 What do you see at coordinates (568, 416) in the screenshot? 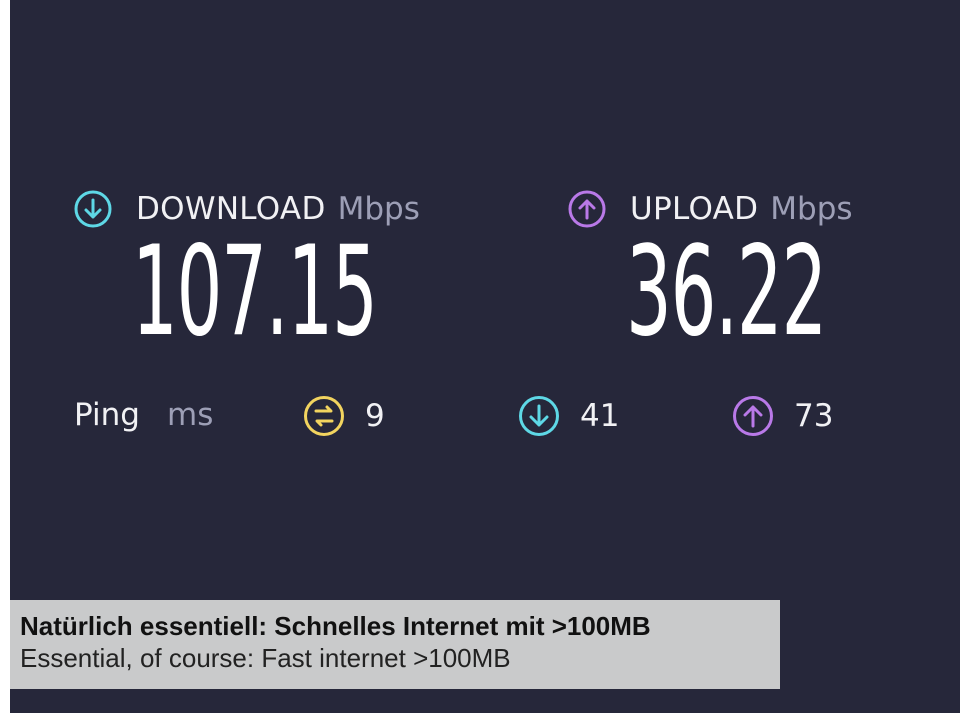
I see `ping-download: 41` at bounding box center [568, 416].